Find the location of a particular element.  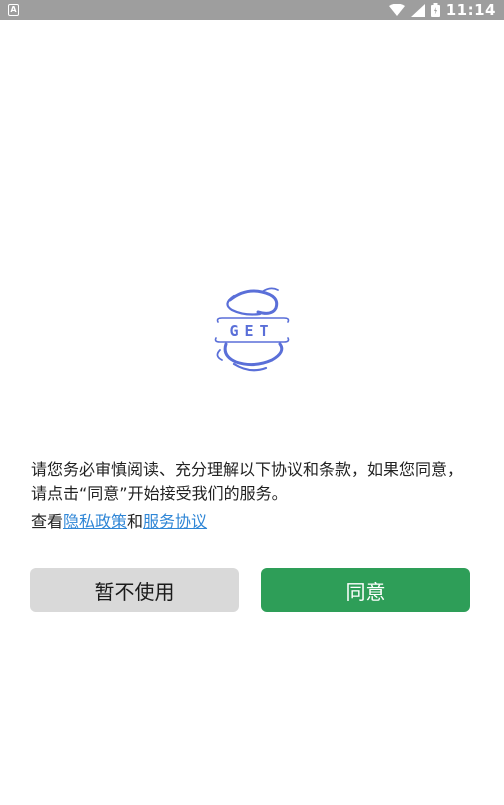

app-notification-icon: A is located at coordinates (13, 10).